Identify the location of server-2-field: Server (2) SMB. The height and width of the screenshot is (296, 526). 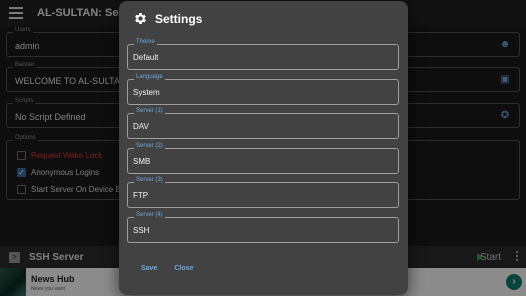
(263, 158).